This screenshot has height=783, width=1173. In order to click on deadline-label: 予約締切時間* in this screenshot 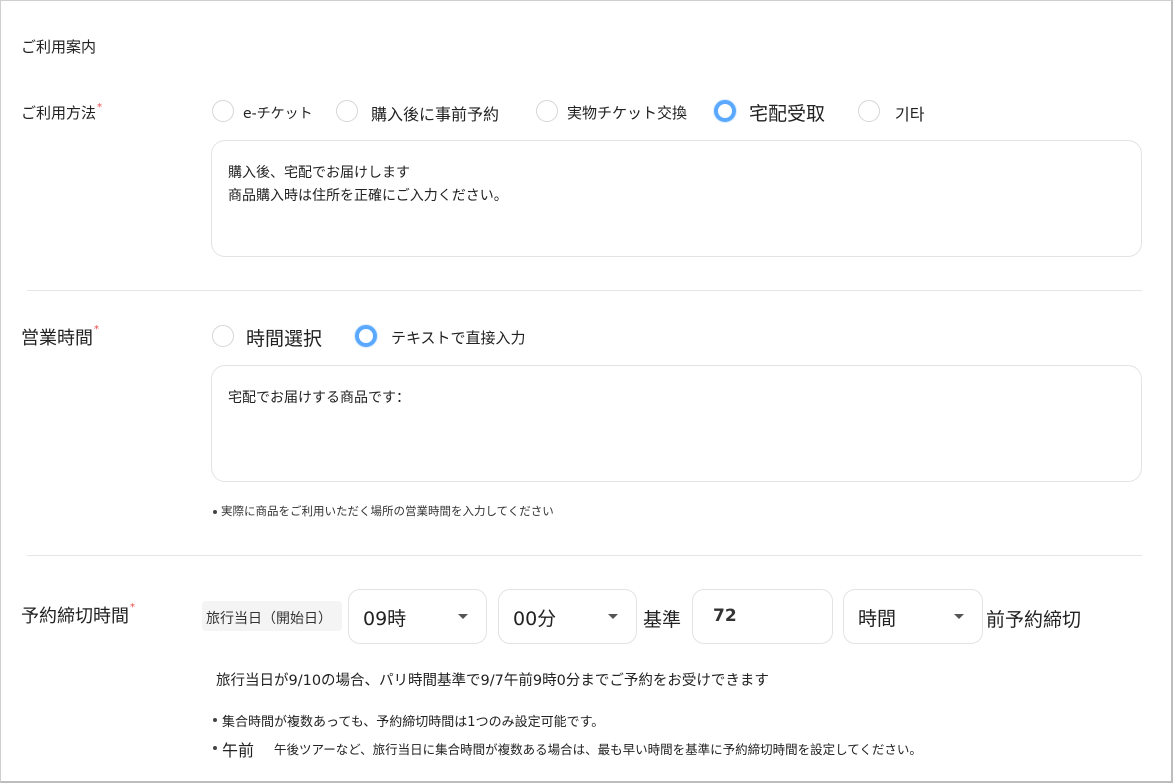, I will do `click(78, 615)`.